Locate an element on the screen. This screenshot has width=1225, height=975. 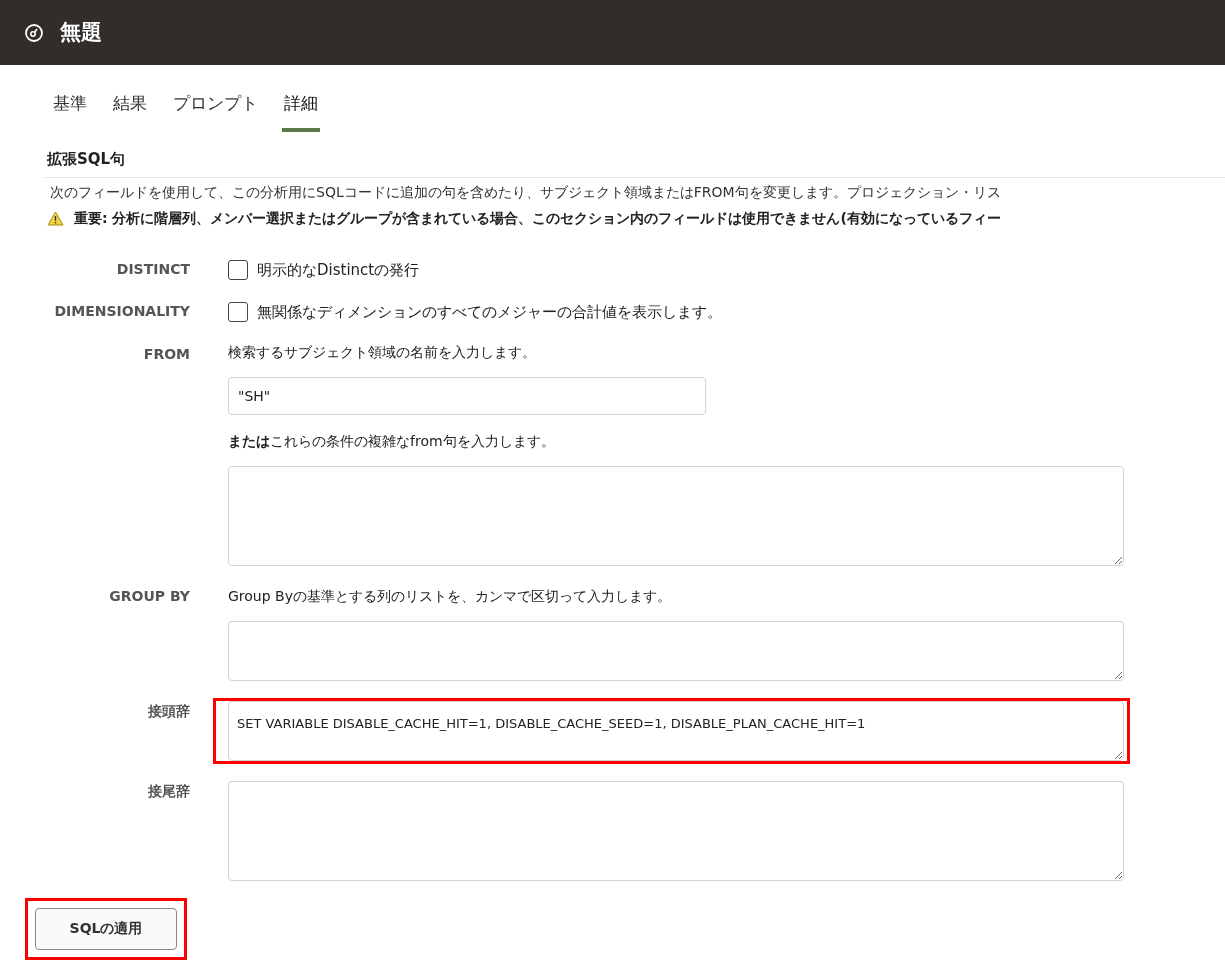
window-title: 無題 is located at coordinates (81, 32).